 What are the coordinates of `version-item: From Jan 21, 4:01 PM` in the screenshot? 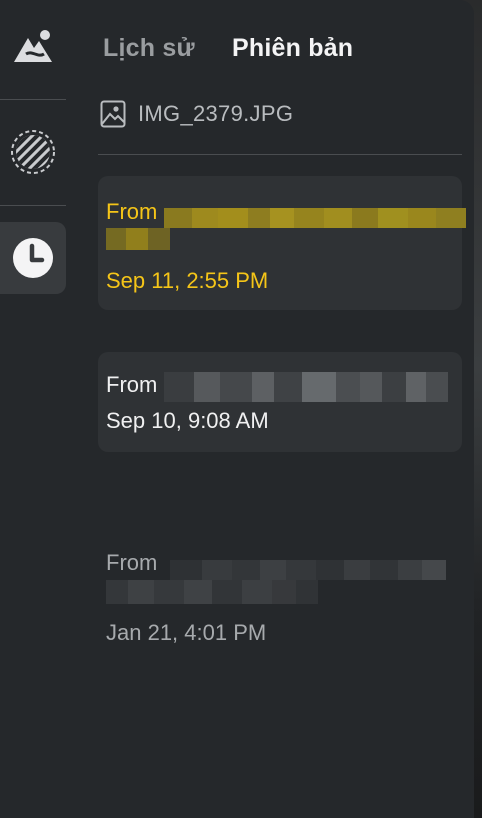 It's located at (280, 595).